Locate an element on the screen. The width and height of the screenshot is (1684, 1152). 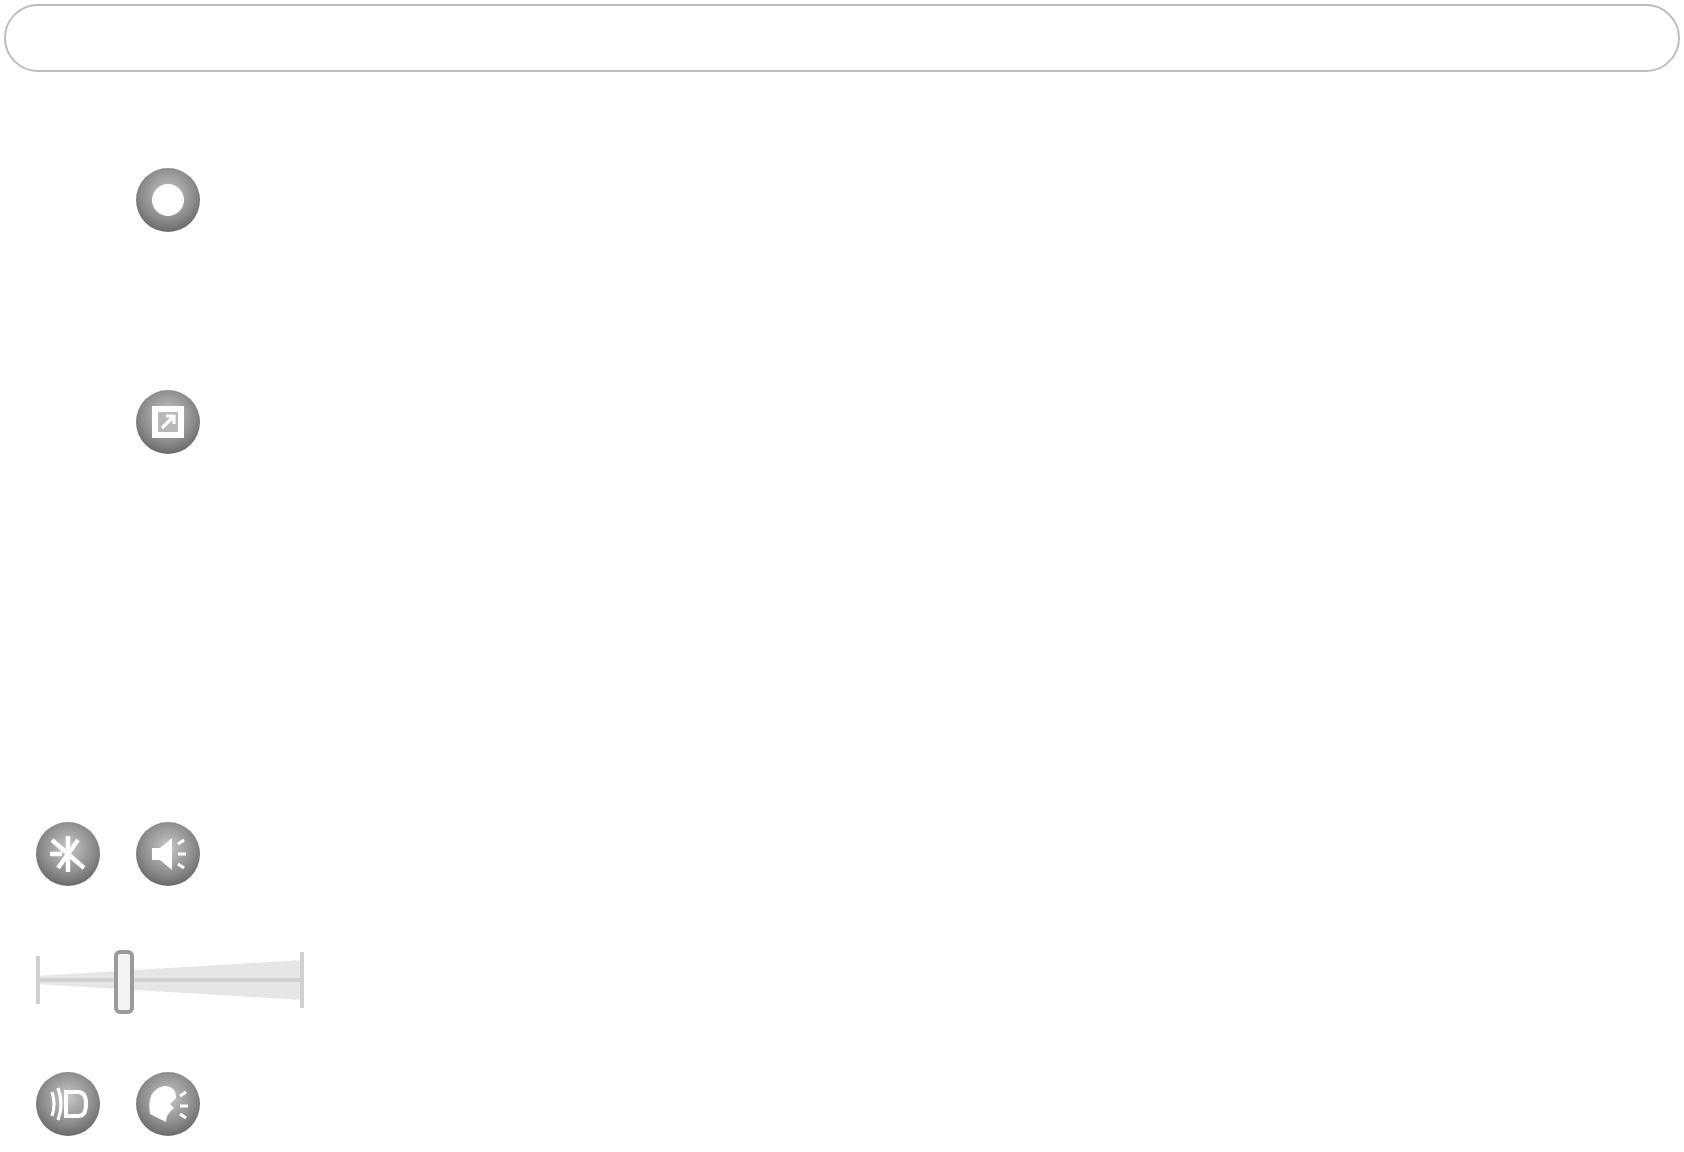
slider-thumb is located at coordinates (123, 982).